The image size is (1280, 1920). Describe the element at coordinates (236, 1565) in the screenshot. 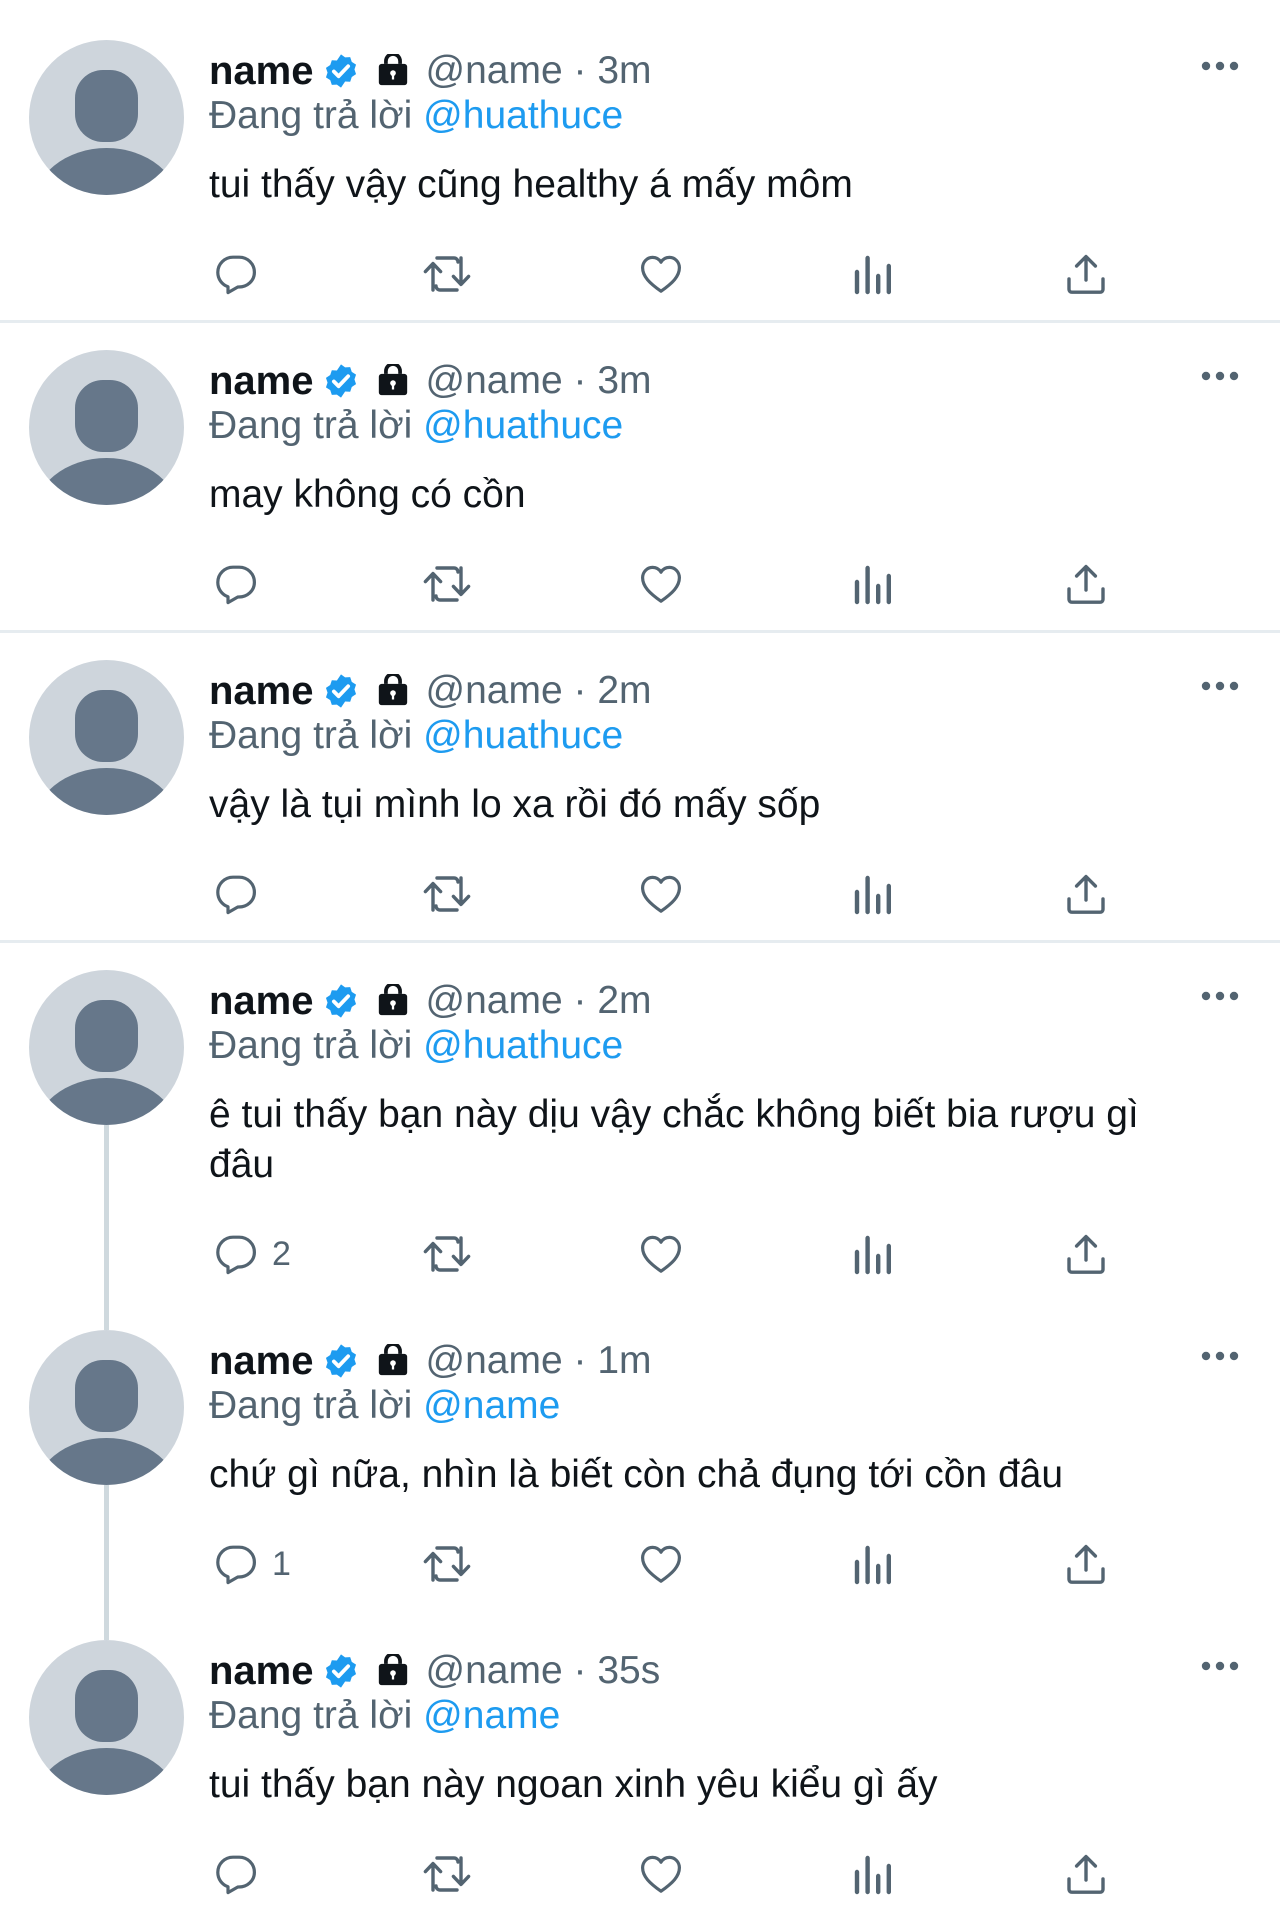

I see `reply-icon` at that location.